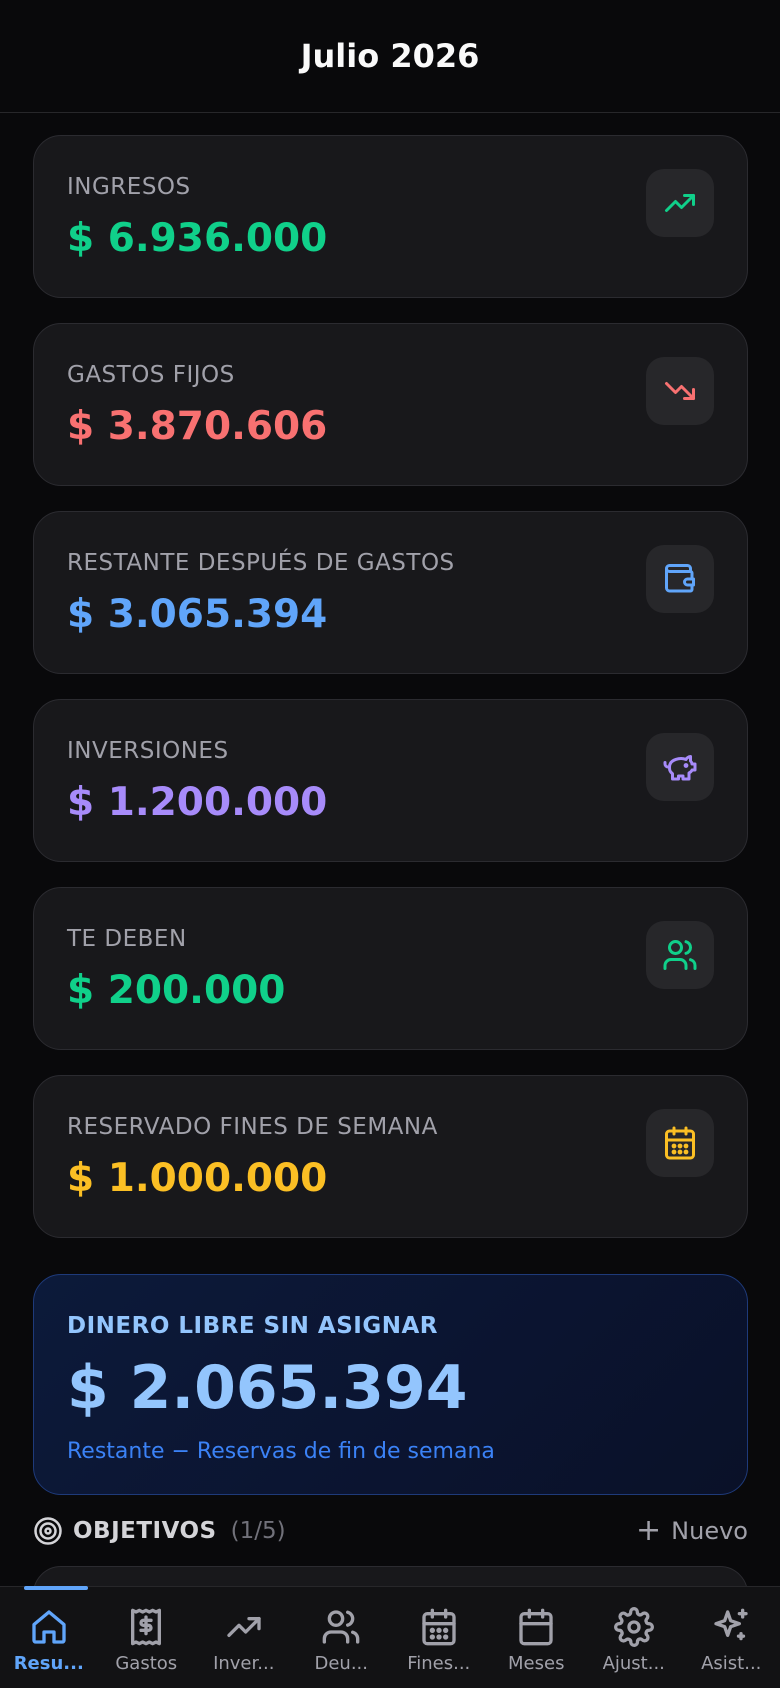  I want to click on owed-to-you-value: $ 200.000, so click(176, 990).